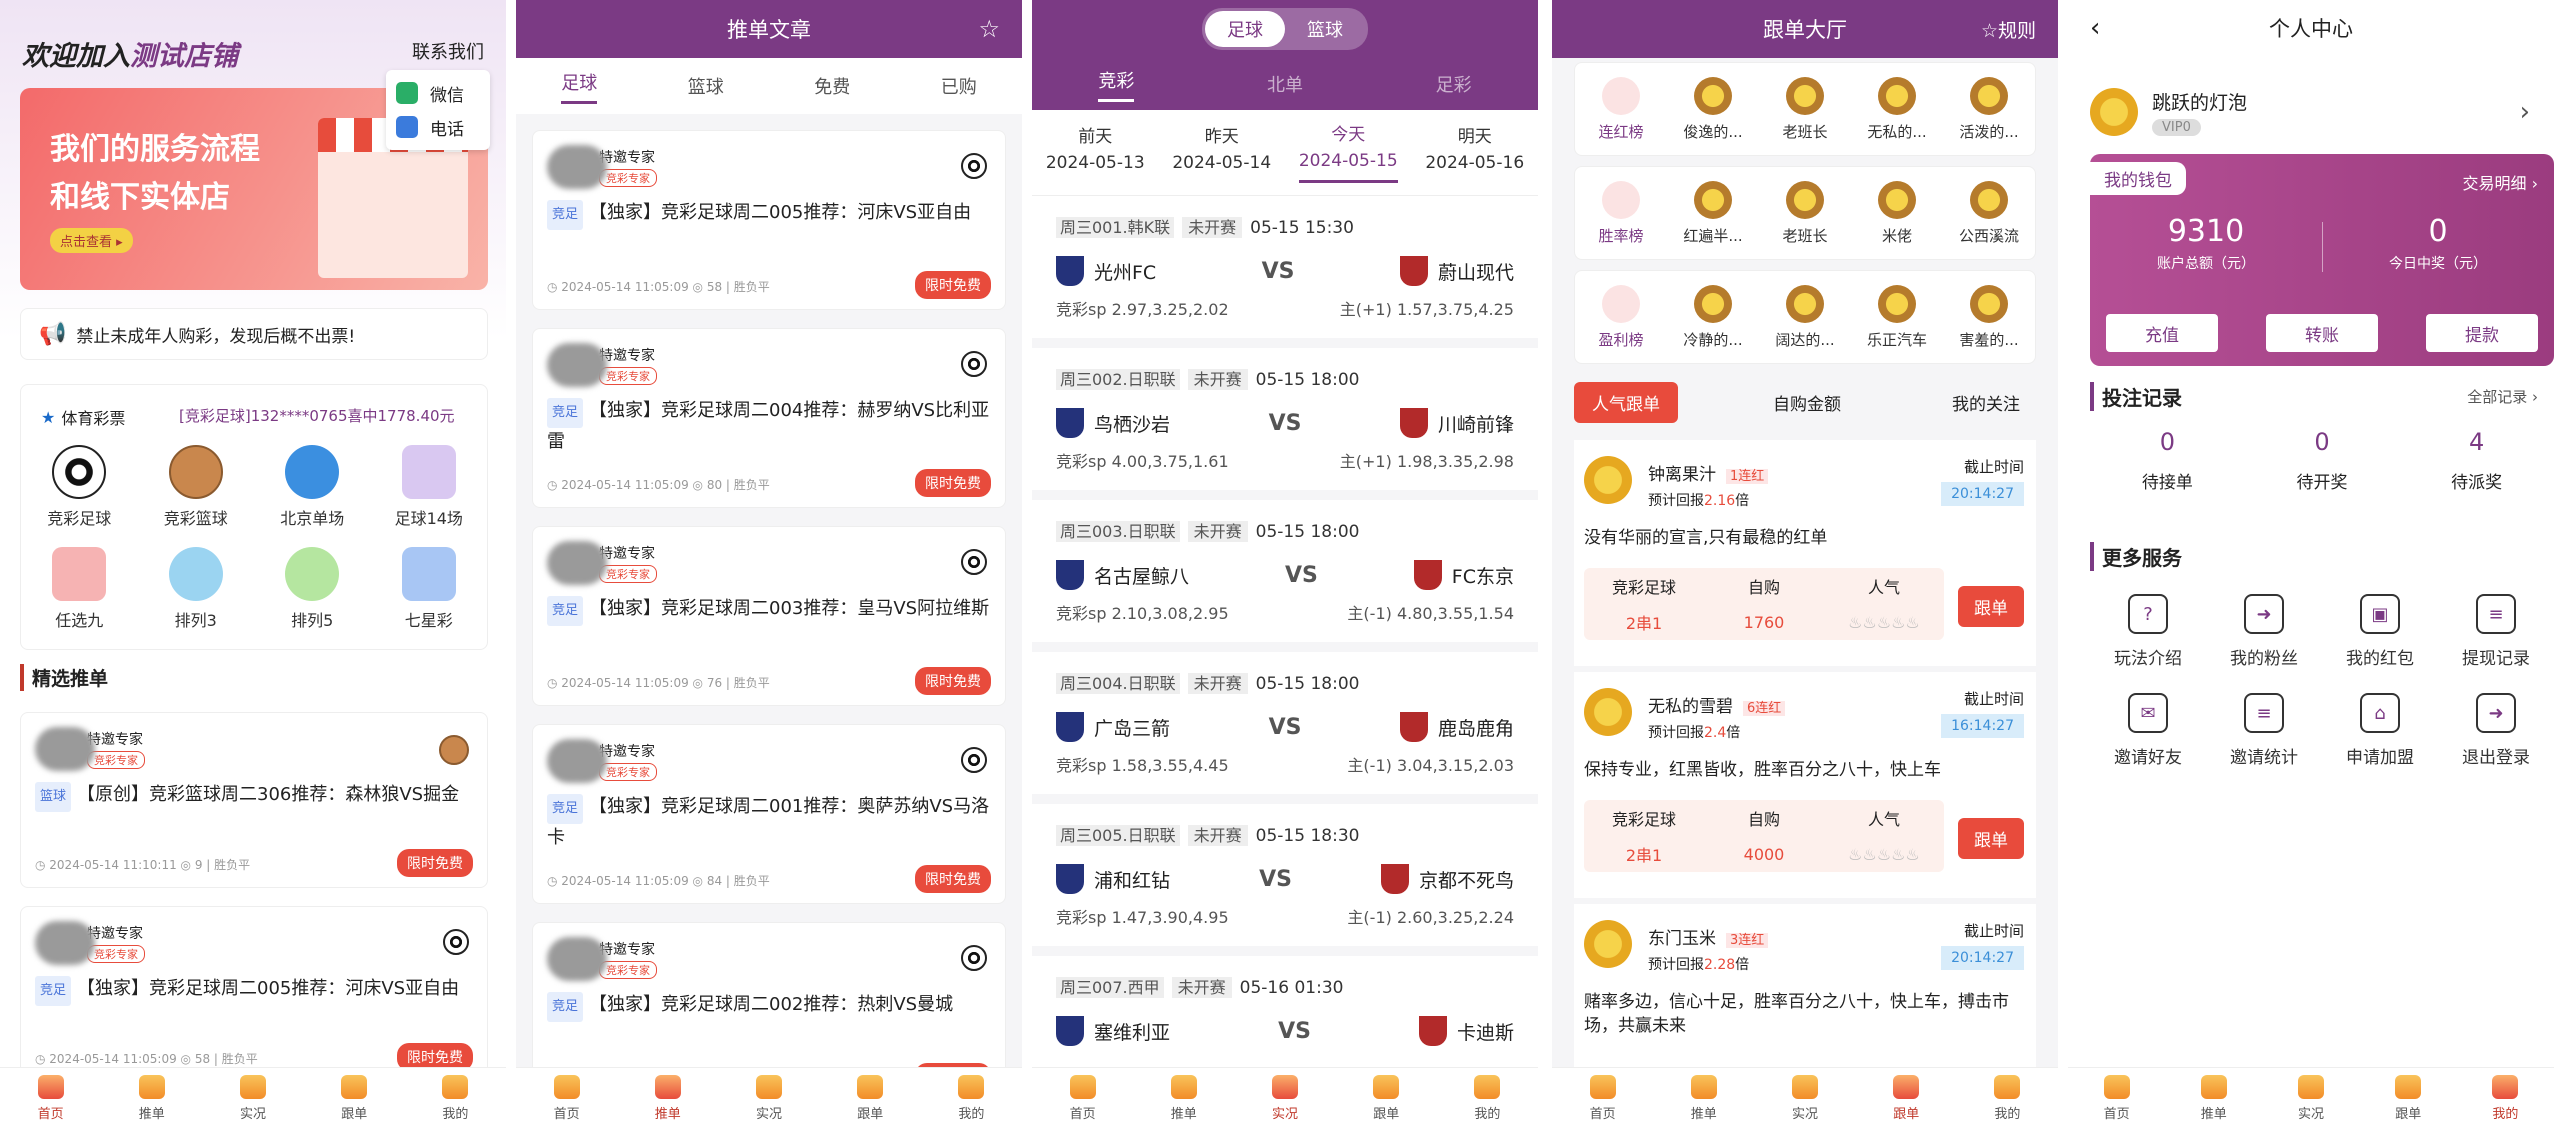 This screenshot has width=2554, height=1129. What do you see at coordinates (1285, 84) in the screenshot?
I see `lottery-tab-1: 北单` at bounding box center [1285, 84].